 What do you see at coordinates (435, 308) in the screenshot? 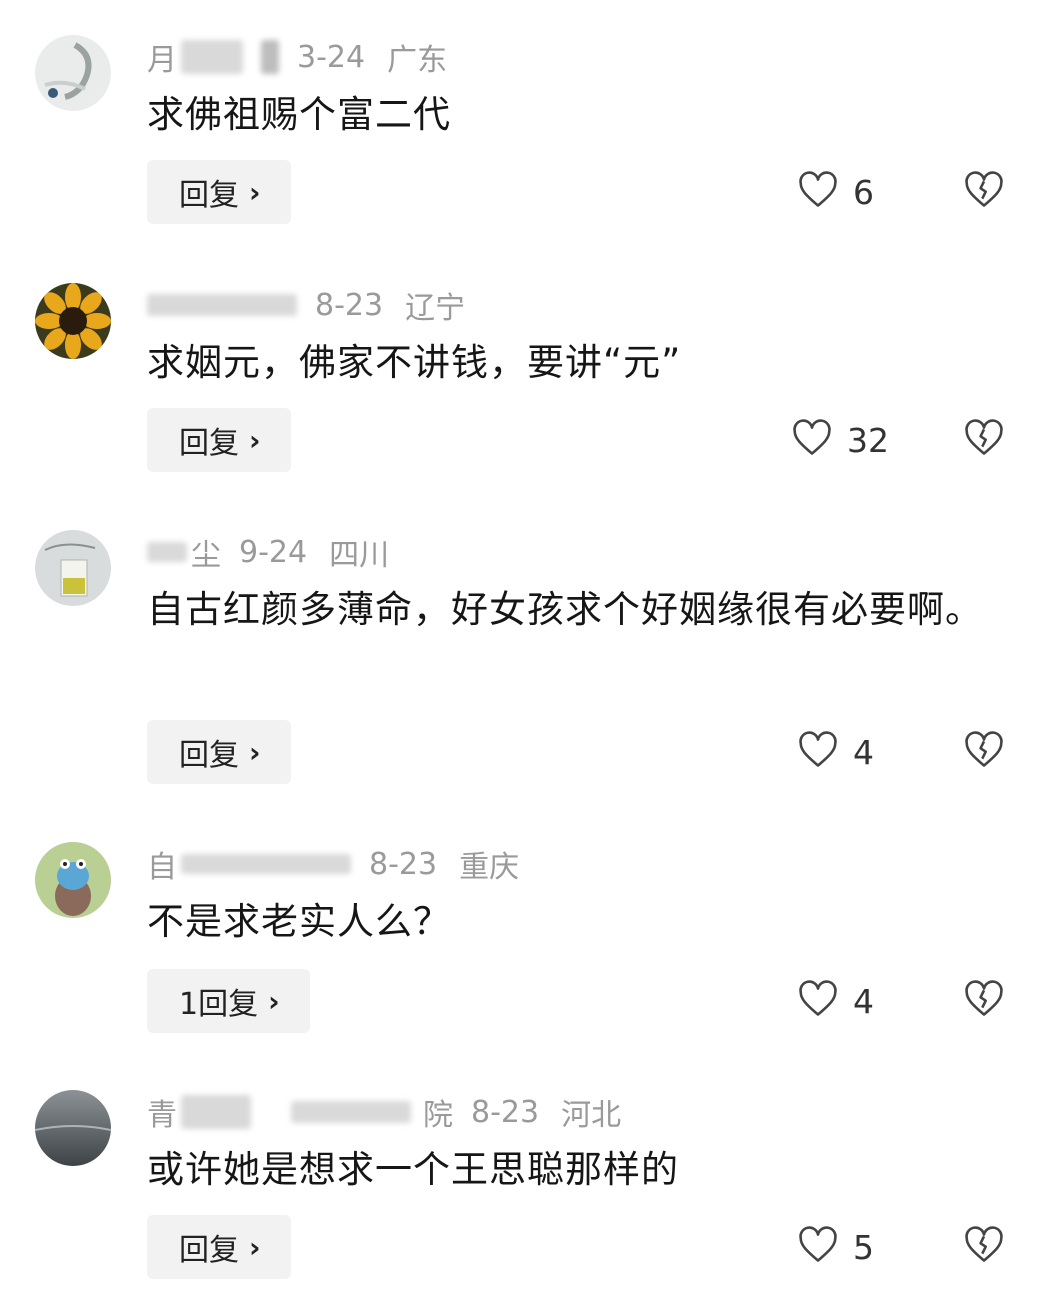
I see `comment-location: 辽宁` at bounding box center [435, 308].